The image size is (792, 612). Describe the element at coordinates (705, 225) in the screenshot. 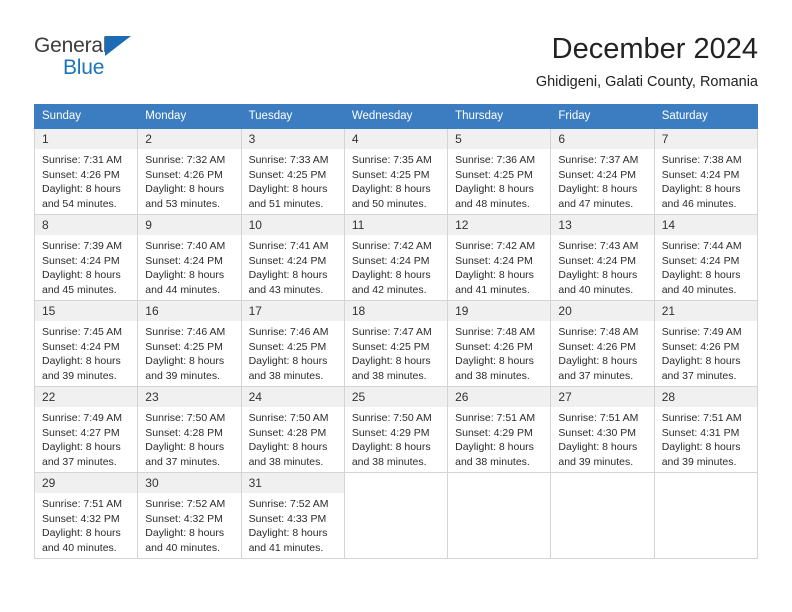

I see `day-number: 14` at that location.